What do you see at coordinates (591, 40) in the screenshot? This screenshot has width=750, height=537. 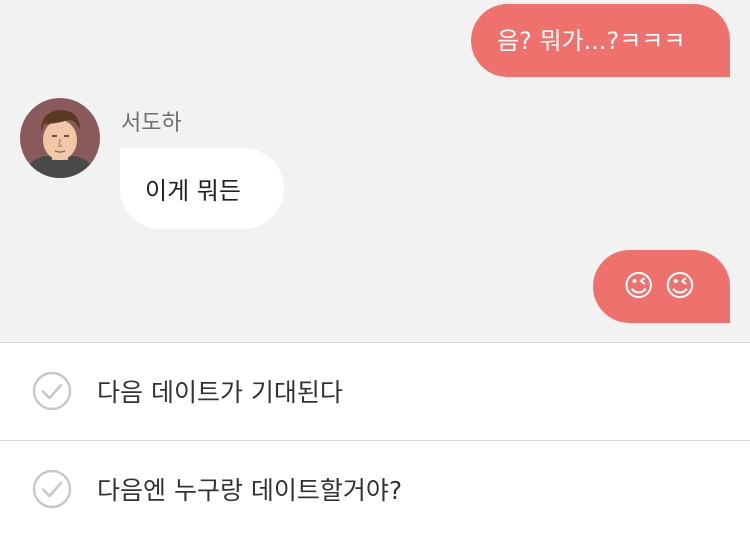 I see `outgoing-message-text: 음? 뭐가...?ㅋㅋㅋ` at bounding box center [591, 40].